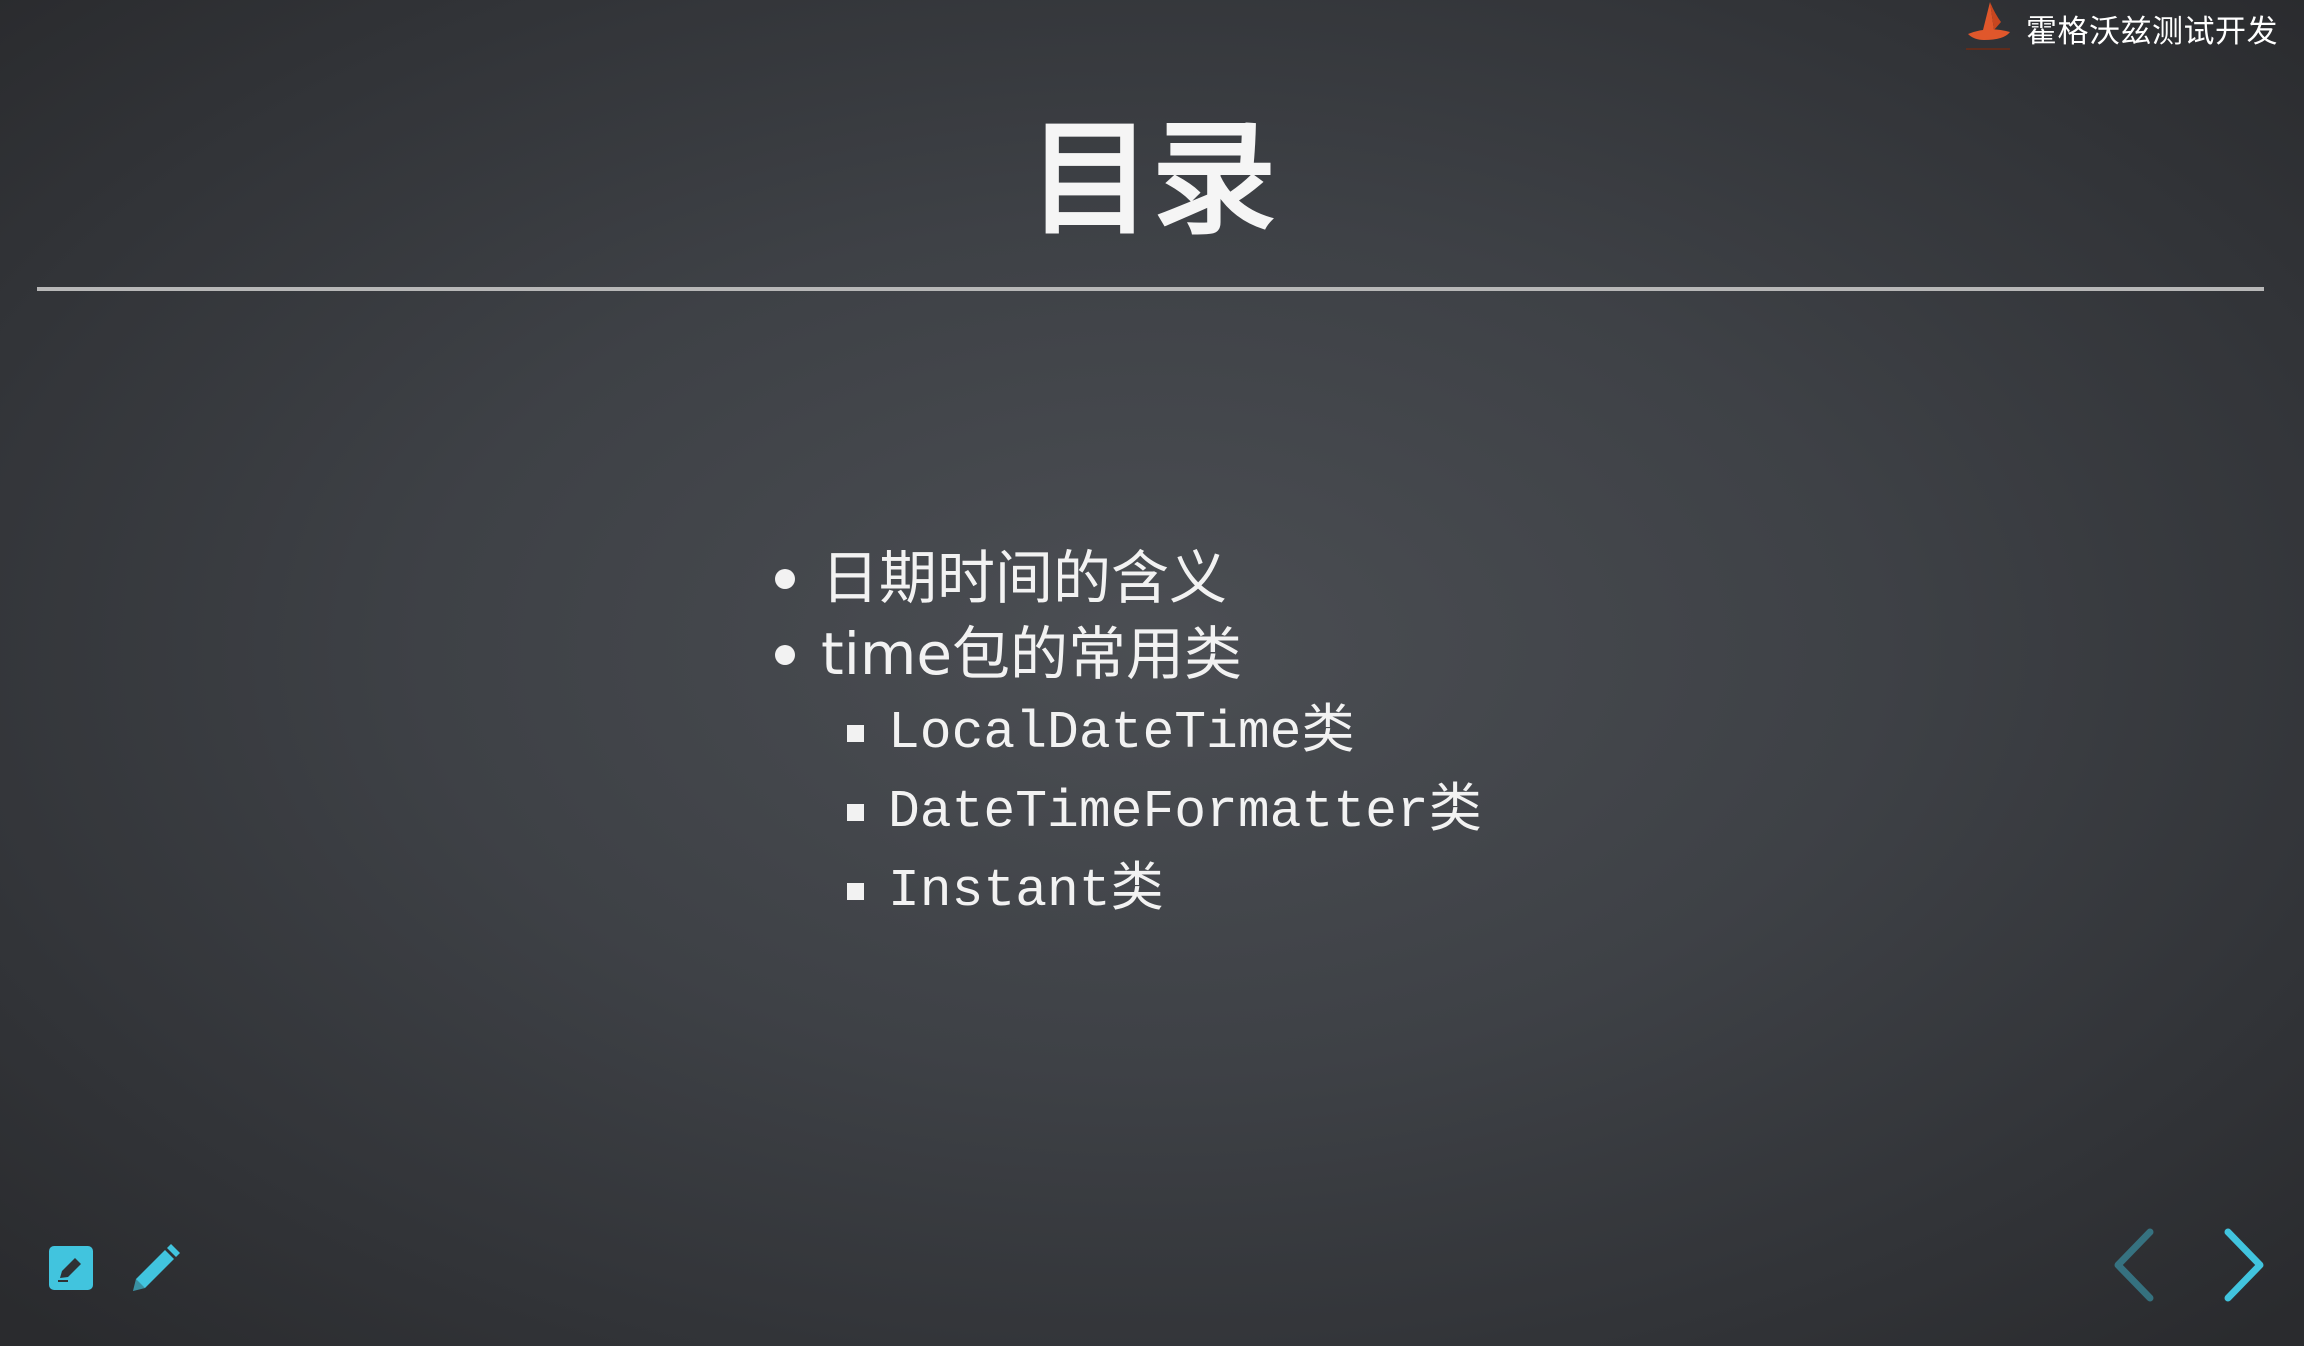  What do you see at coordinates (1150, 289) in the screenshot?
I see `title-divider` at bounding box center [1150, 289].